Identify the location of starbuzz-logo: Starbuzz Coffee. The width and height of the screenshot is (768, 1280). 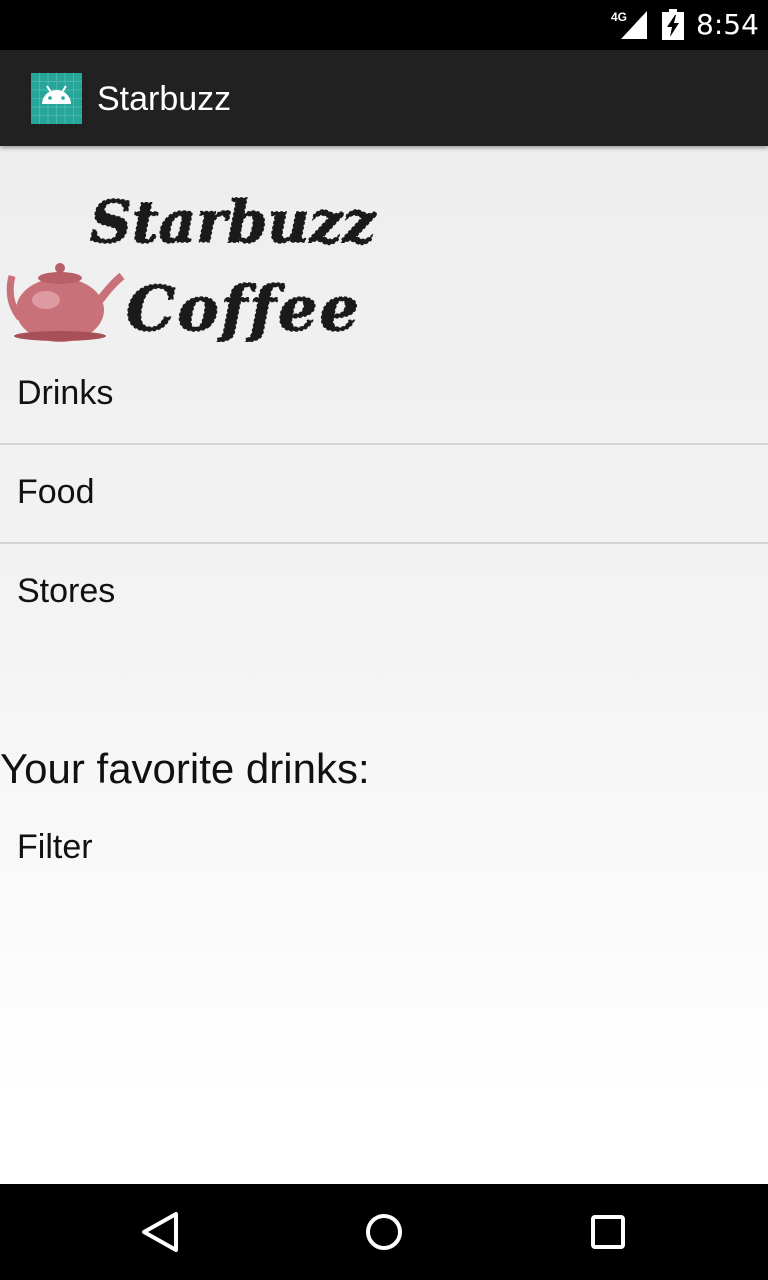
(191, 264).